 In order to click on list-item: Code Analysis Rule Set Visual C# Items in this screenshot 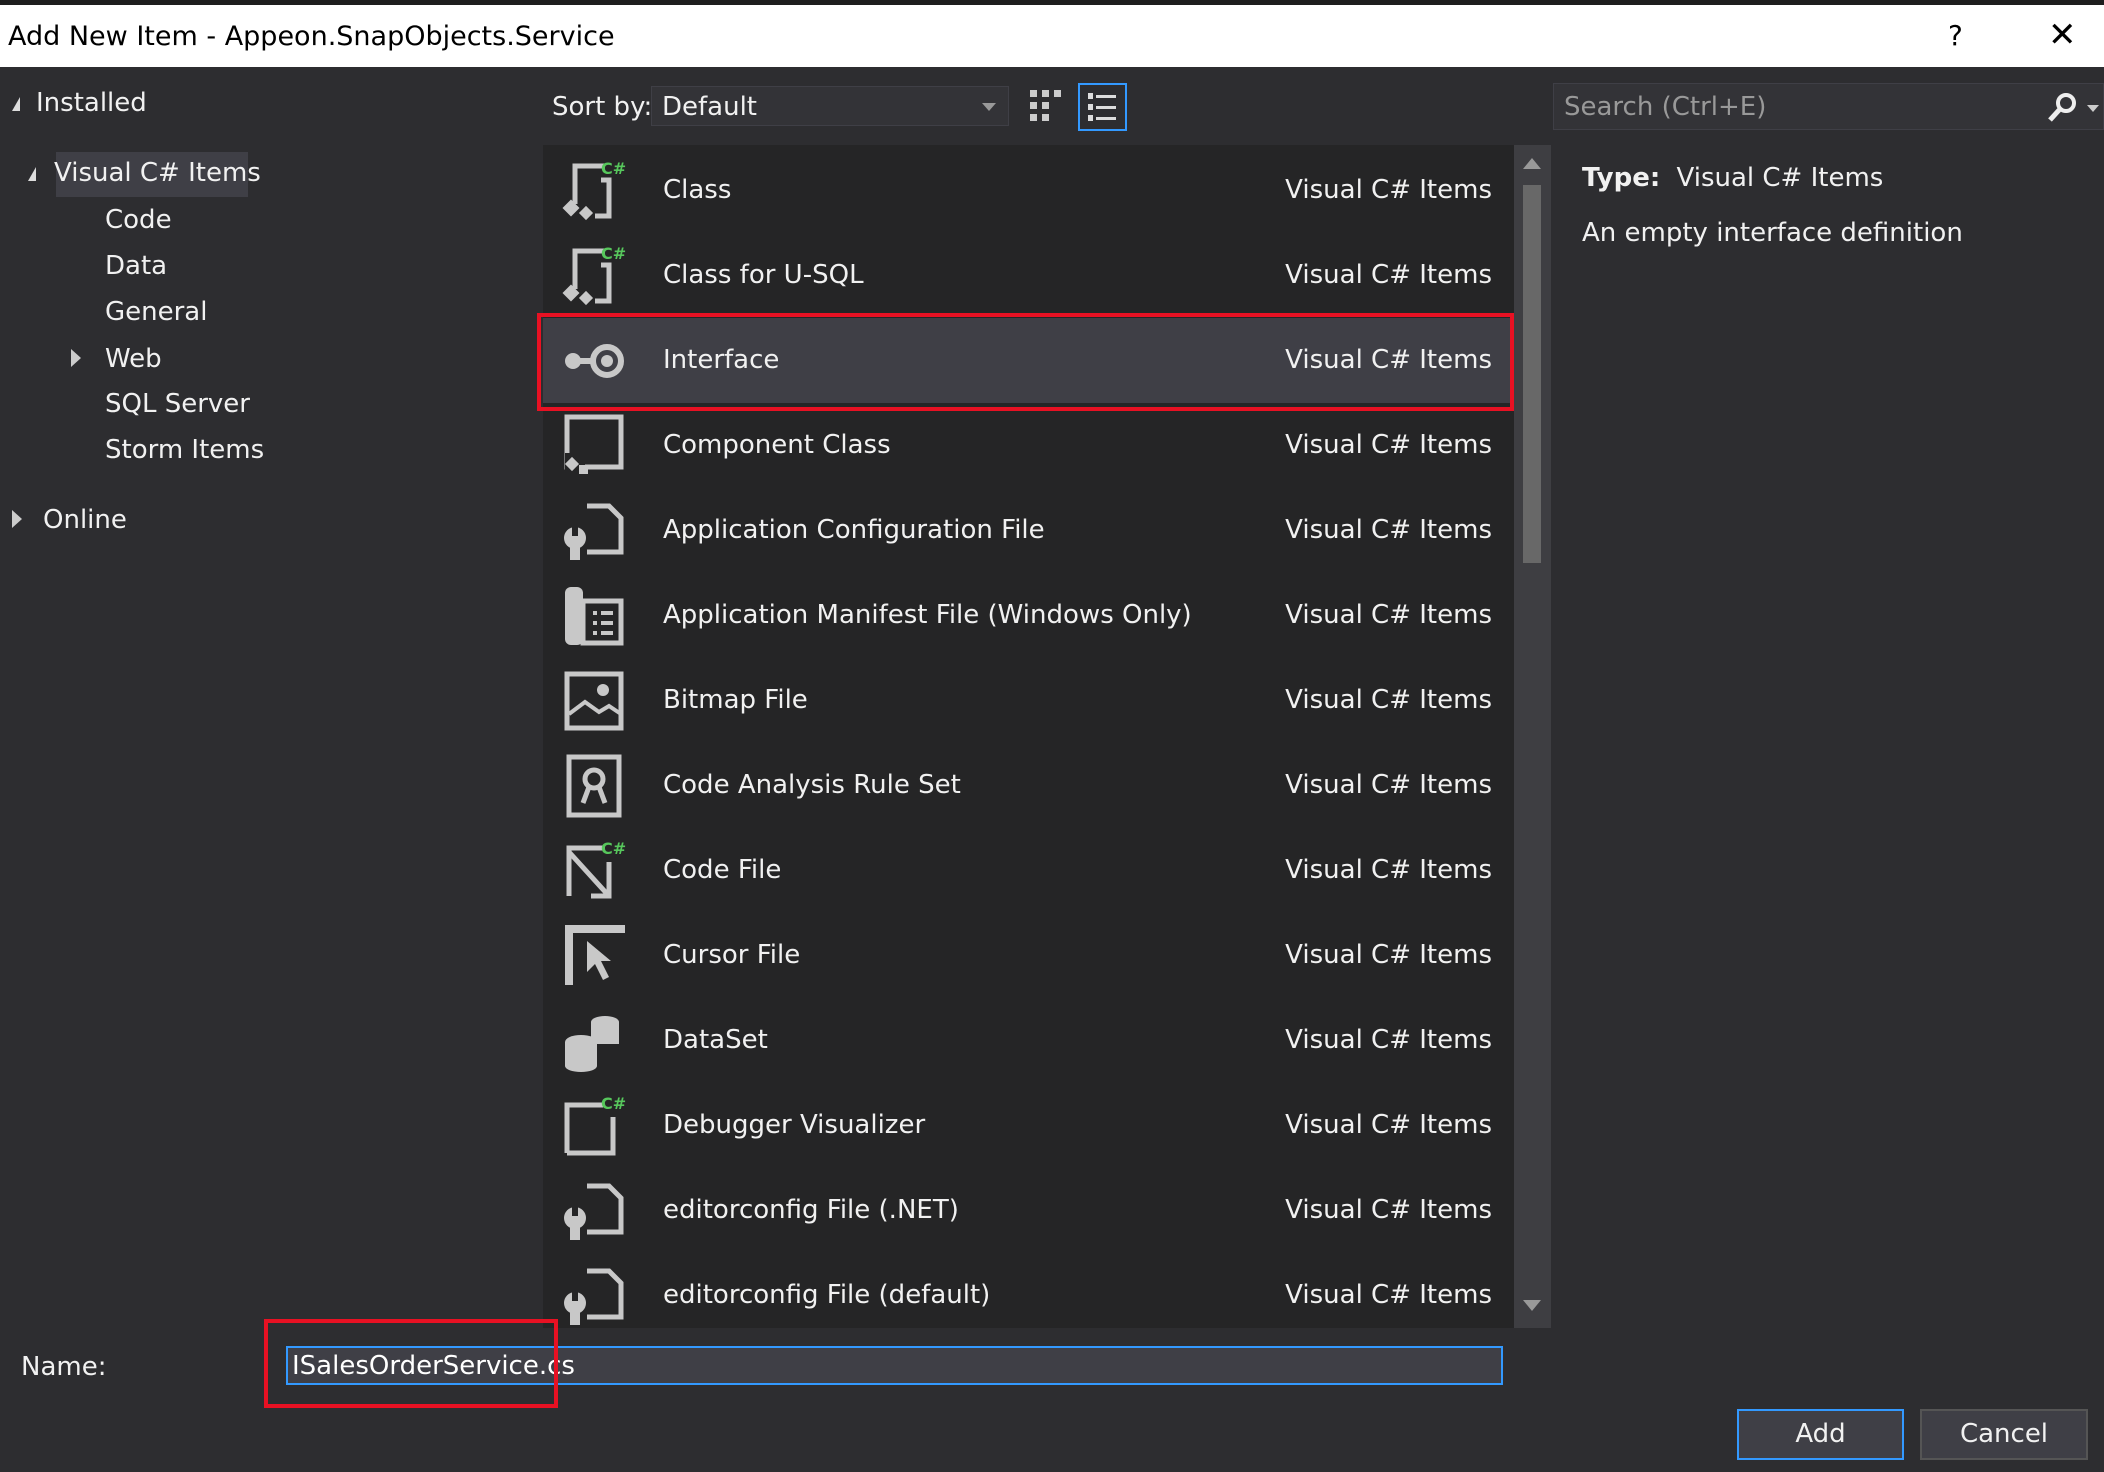, I will do `click(1028, 785)`.